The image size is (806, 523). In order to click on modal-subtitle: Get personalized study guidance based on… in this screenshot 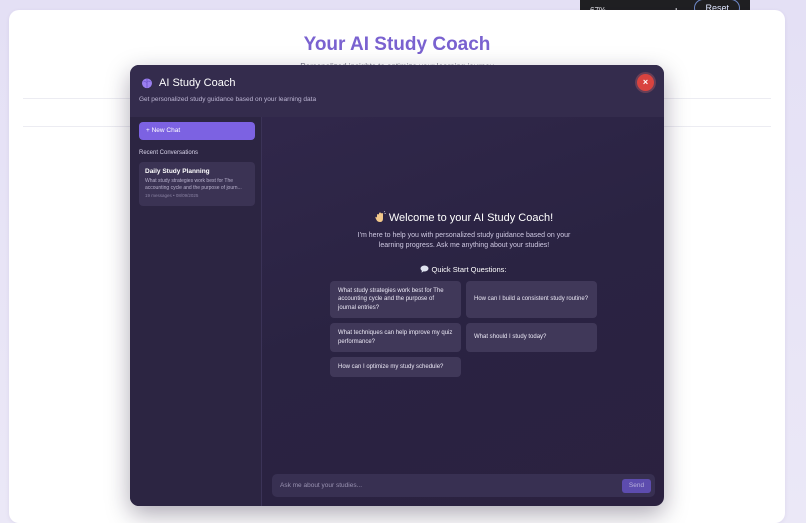, I will do `click(228, 99)`.